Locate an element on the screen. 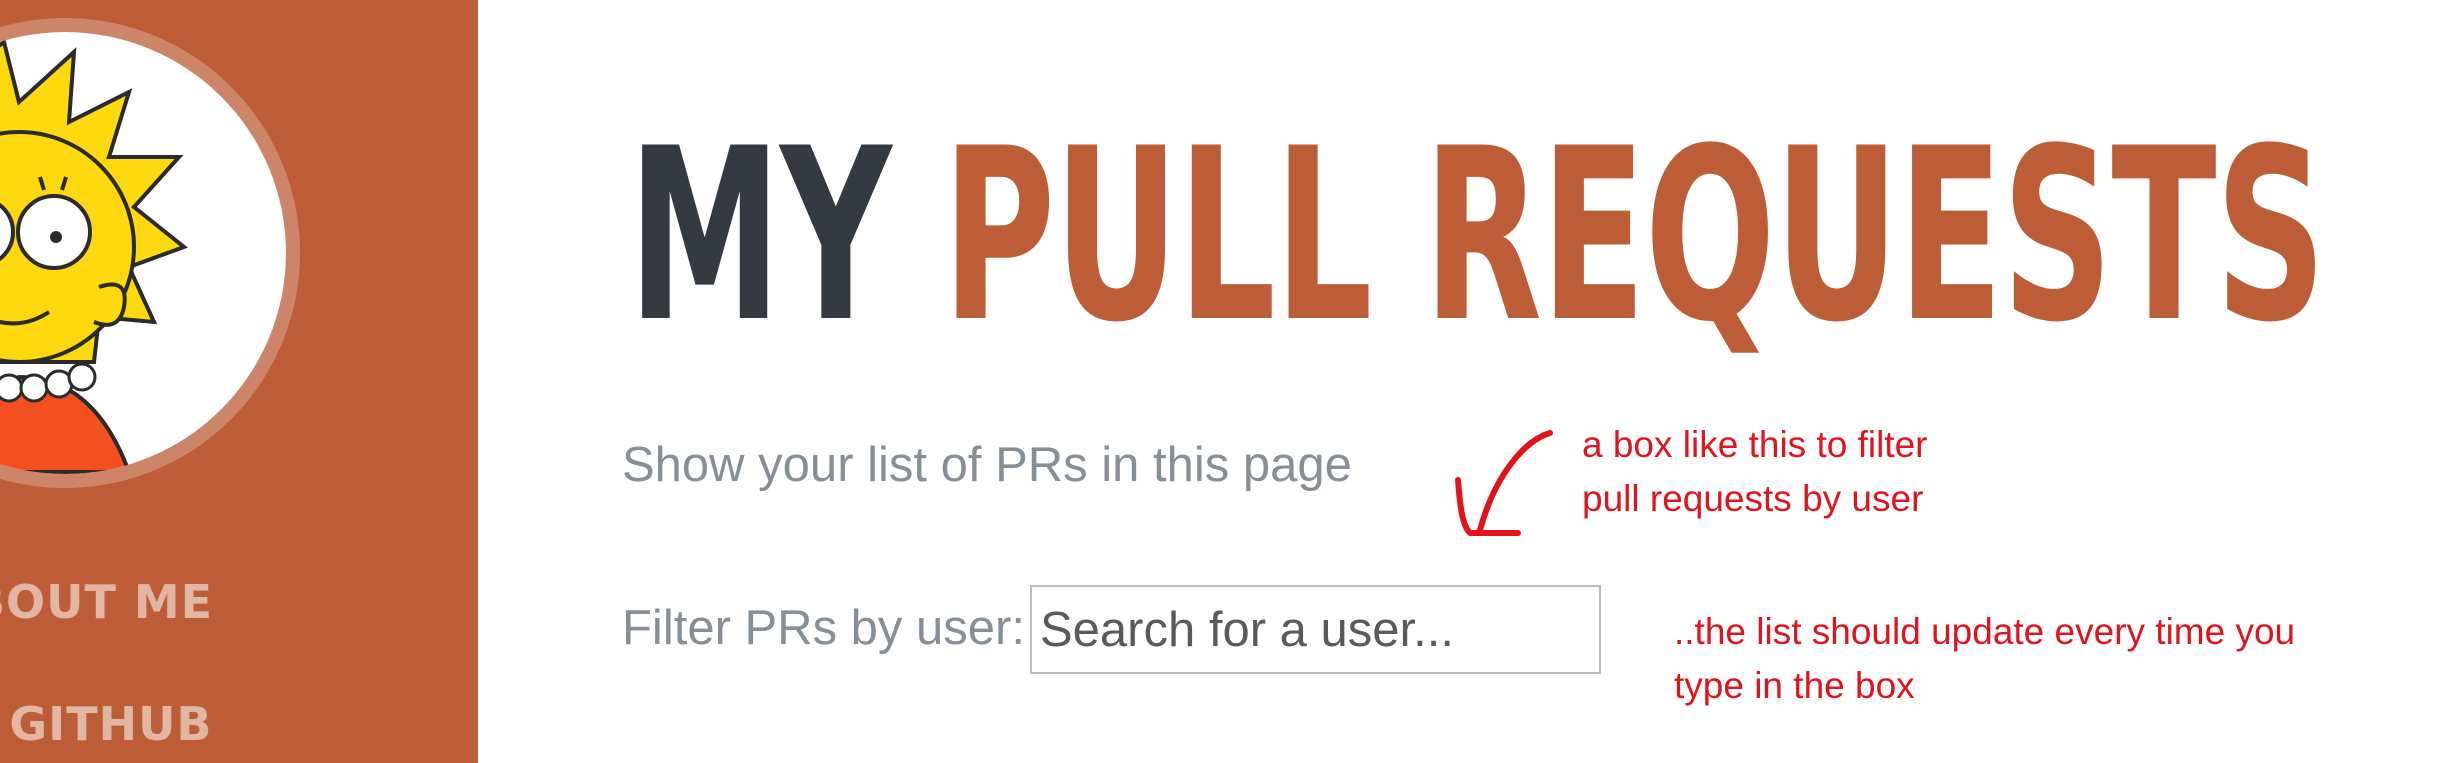  nav-item-my-github: Y GITHUB is located at coordinates (106, 724).